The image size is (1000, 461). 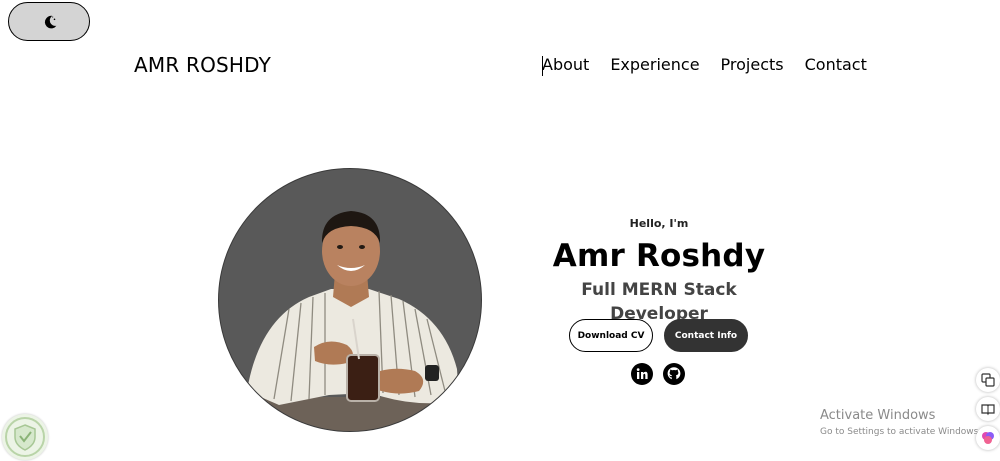 I want to click on browser-side-tools, so click(x=988, y=411).